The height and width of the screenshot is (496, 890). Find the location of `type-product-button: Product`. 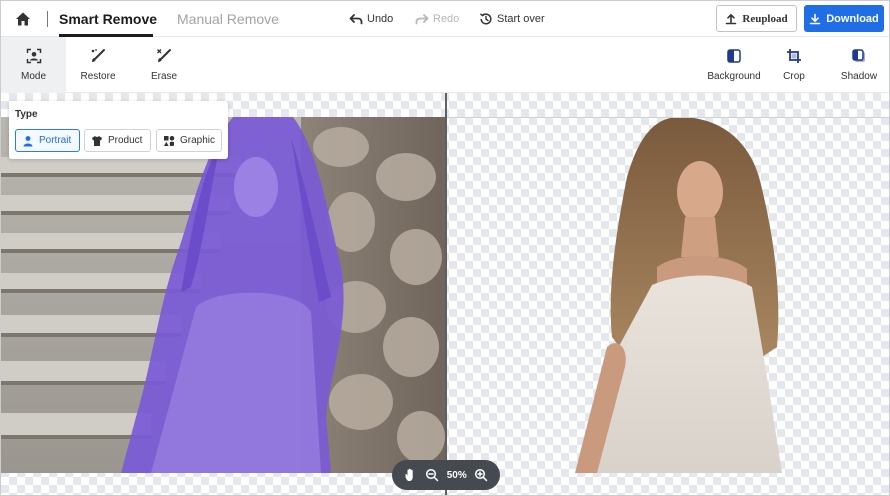

type-product-button: Product is located at coordinates (117, 140).